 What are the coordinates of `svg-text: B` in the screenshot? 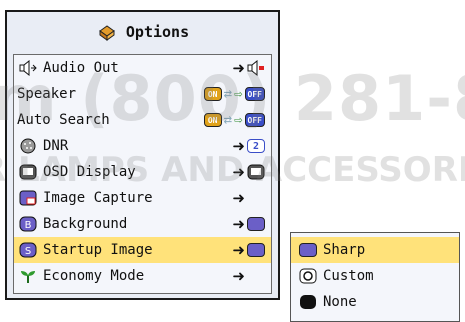 It's located at (28, 225).